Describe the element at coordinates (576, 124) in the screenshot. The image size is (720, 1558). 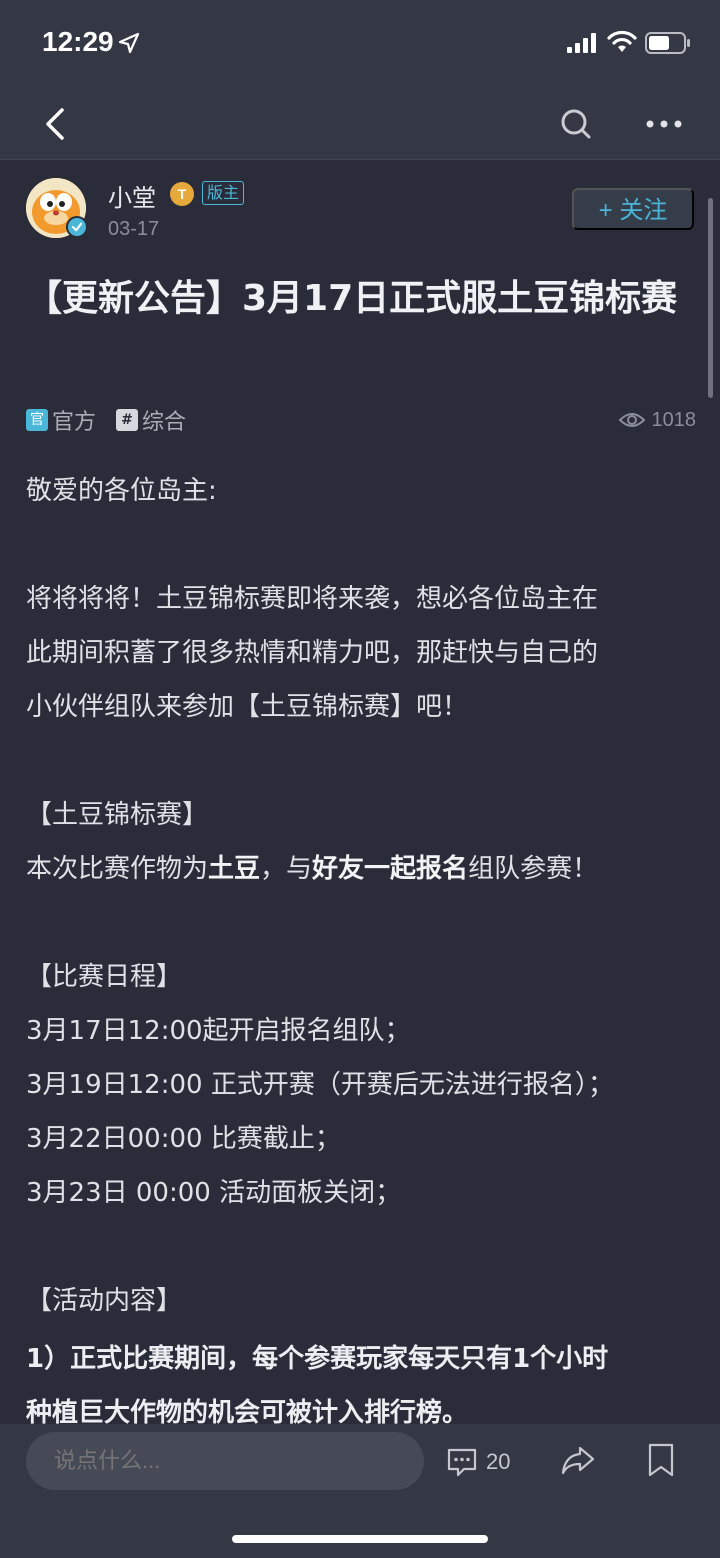
I see `search-icon` at that location.